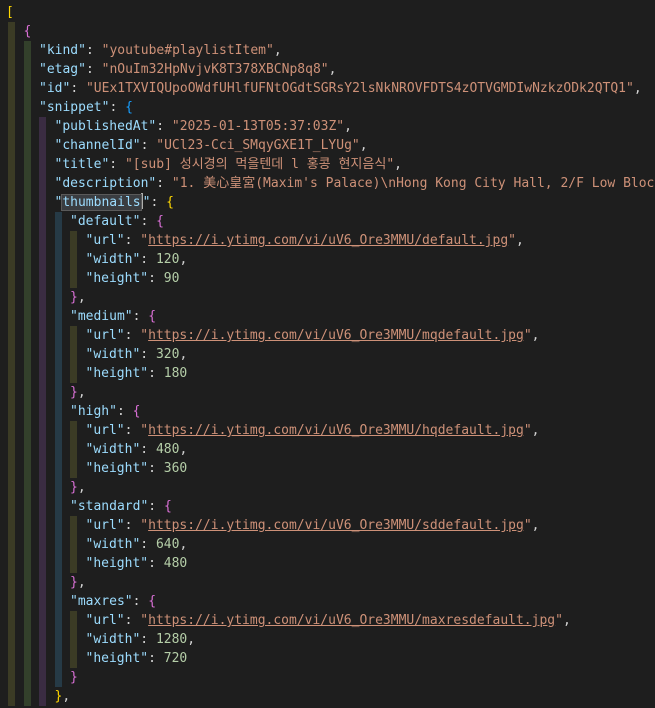 Image resolution: width=655 pixels, height=708 pixels. What do you see at coordinates (327, 639) in the screenshot?
I see `code-line: "width": 1280,` at bounding box center [327, 639].